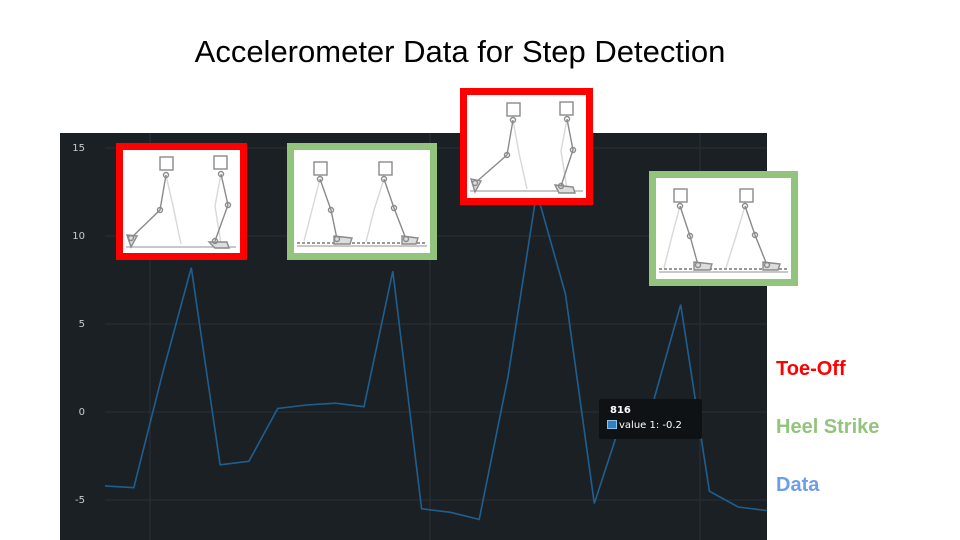 This screenshot has width=960, height=540. What do you see at coordinates (620, 410) in the screenshot?
I see `tooltip-x-value: 816` at bounding box center [620, 410].